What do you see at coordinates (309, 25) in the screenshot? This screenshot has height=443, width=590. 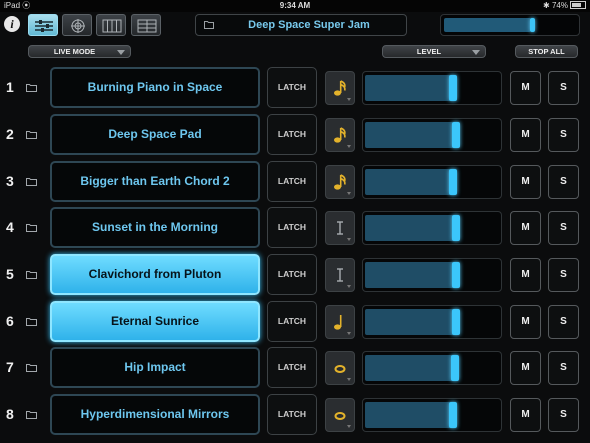 I see `song-title: Deep Space Super Jam` at bounding box center [309, 25].